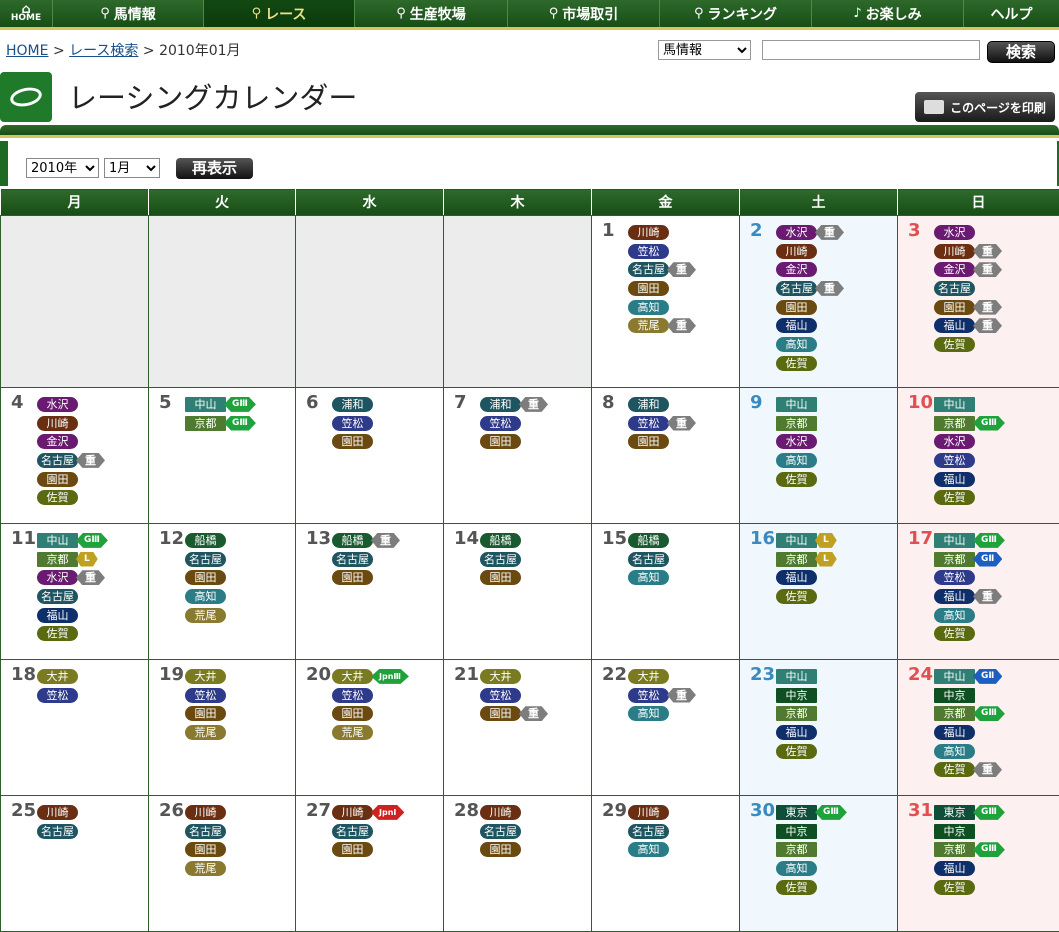 The width and height of the screenshot is (1059, 932). What do you see at coordinates (430, 13) in the screenshot?
I see `nav-item: ⚲生産牧場` at bounding box center [430, 13].